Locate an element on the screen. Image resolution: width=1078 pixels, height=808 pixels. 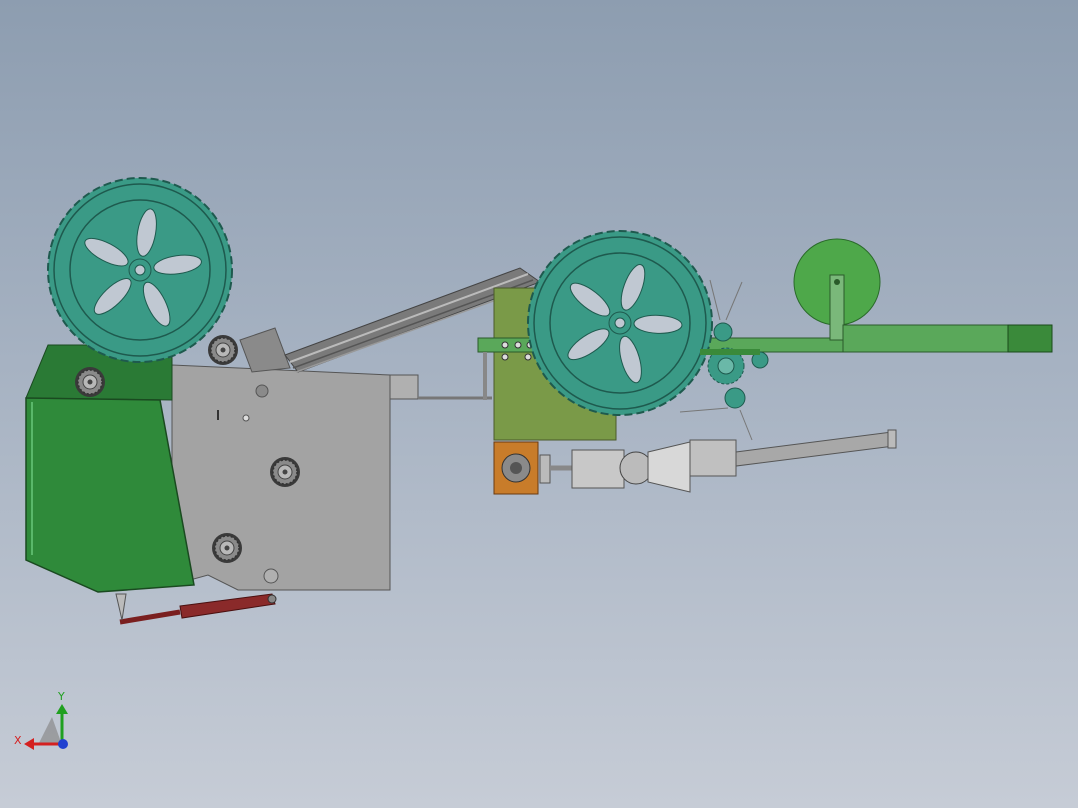
depth-wheel-left is located at coordinates (140, 270).